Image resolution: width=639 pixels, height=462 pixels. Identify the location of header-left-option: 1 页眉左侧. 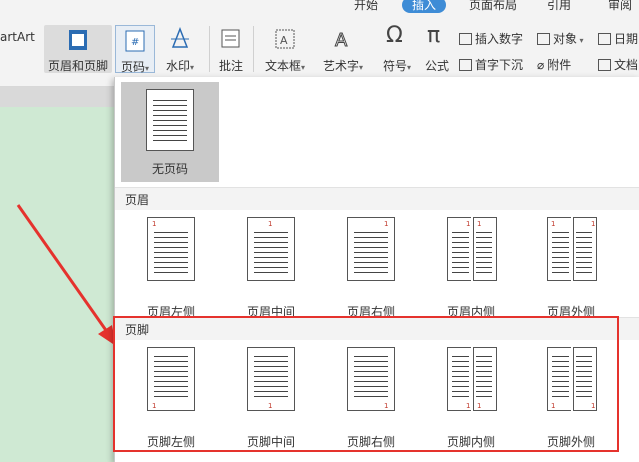
(171, 268).